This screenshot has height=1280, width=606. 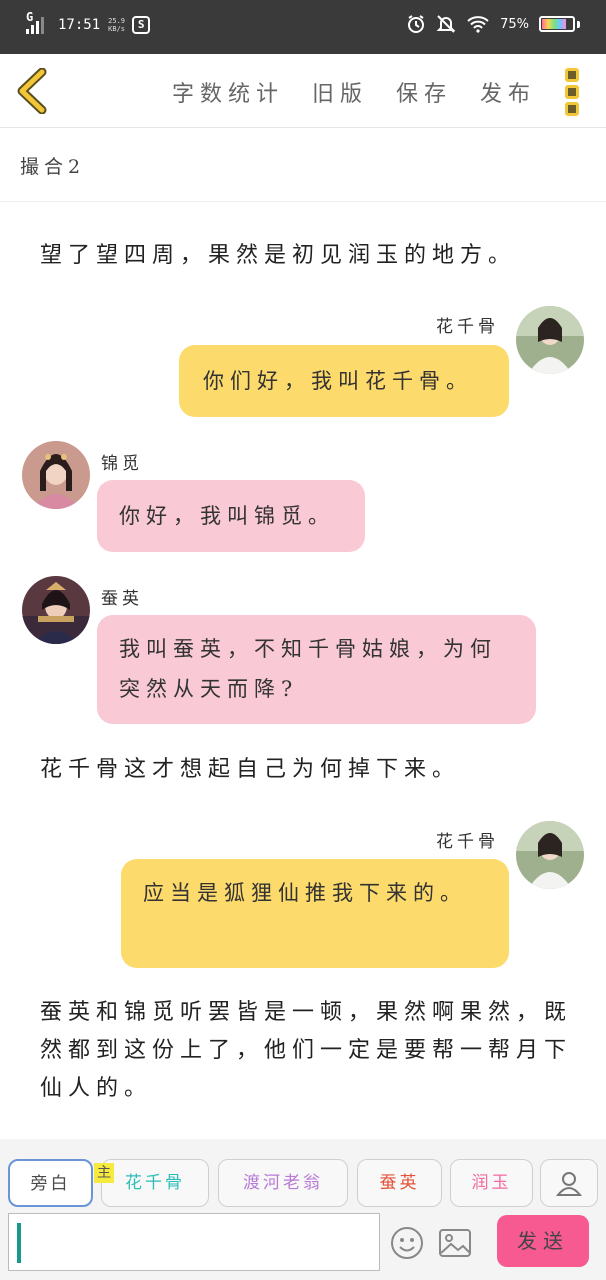 I want to click on role-chip-run-yu: 润玉, so click(x=491, y=1183).